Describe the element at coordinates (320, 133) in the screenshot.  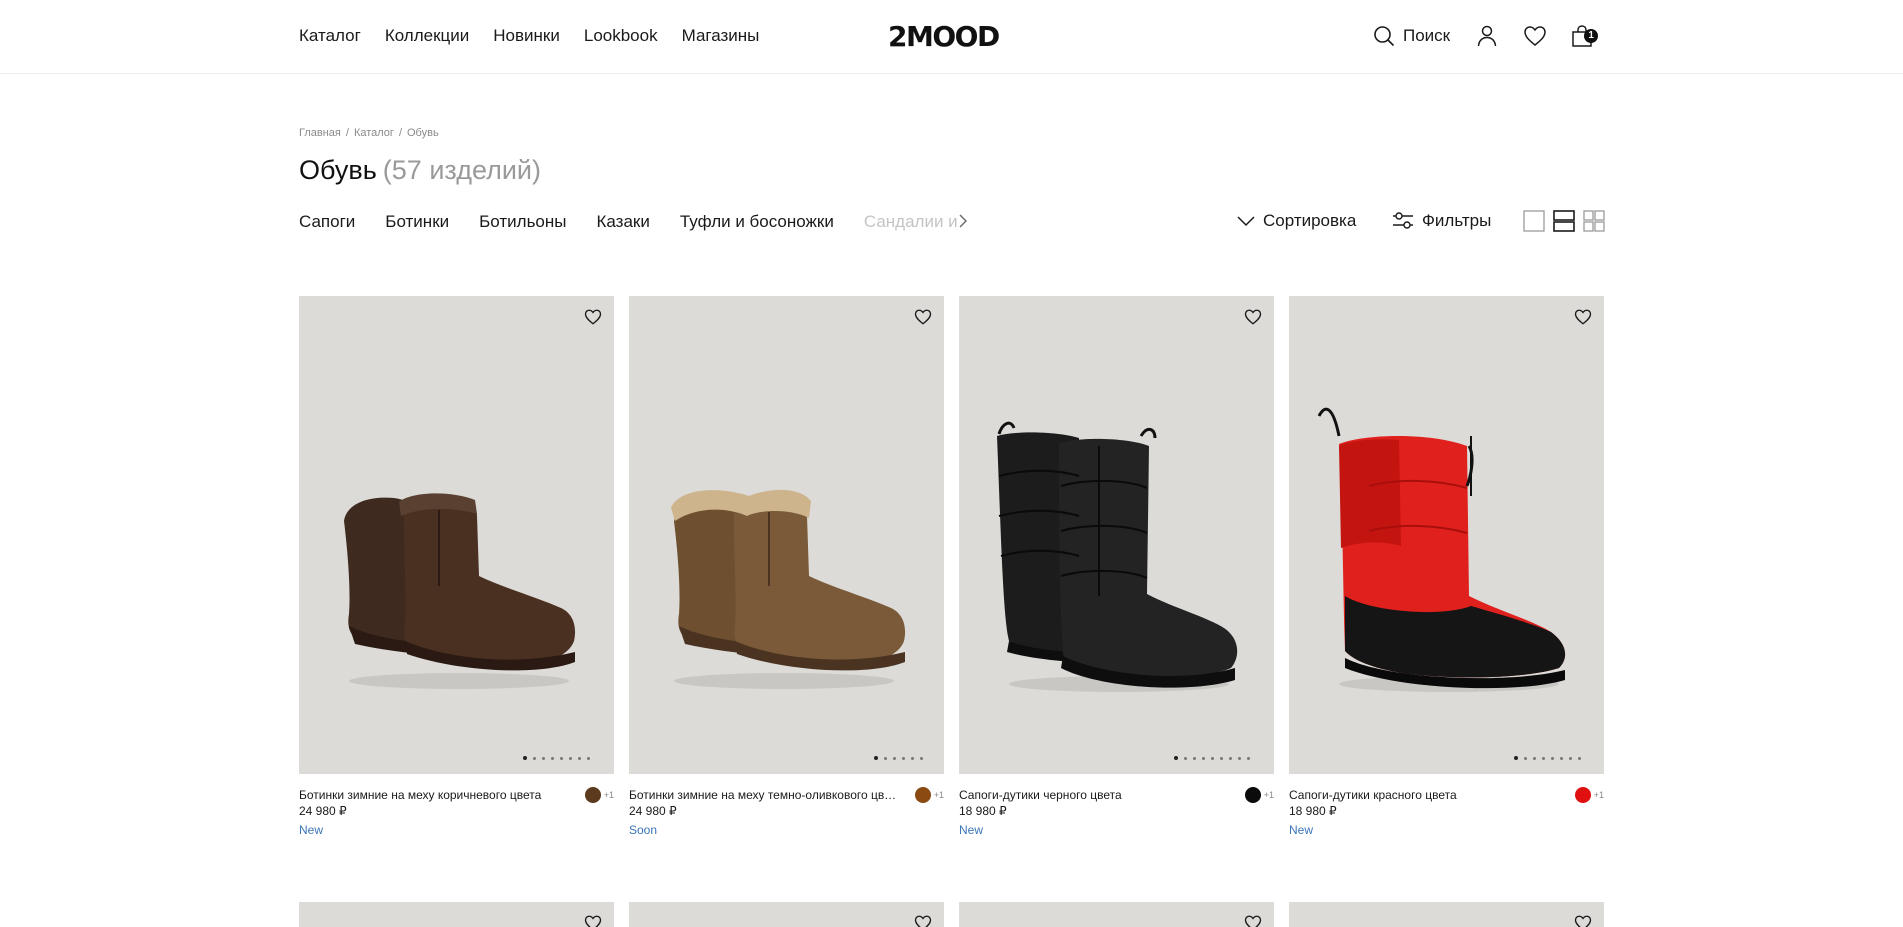
I see `breadcrumb-home: Главная` at that location.